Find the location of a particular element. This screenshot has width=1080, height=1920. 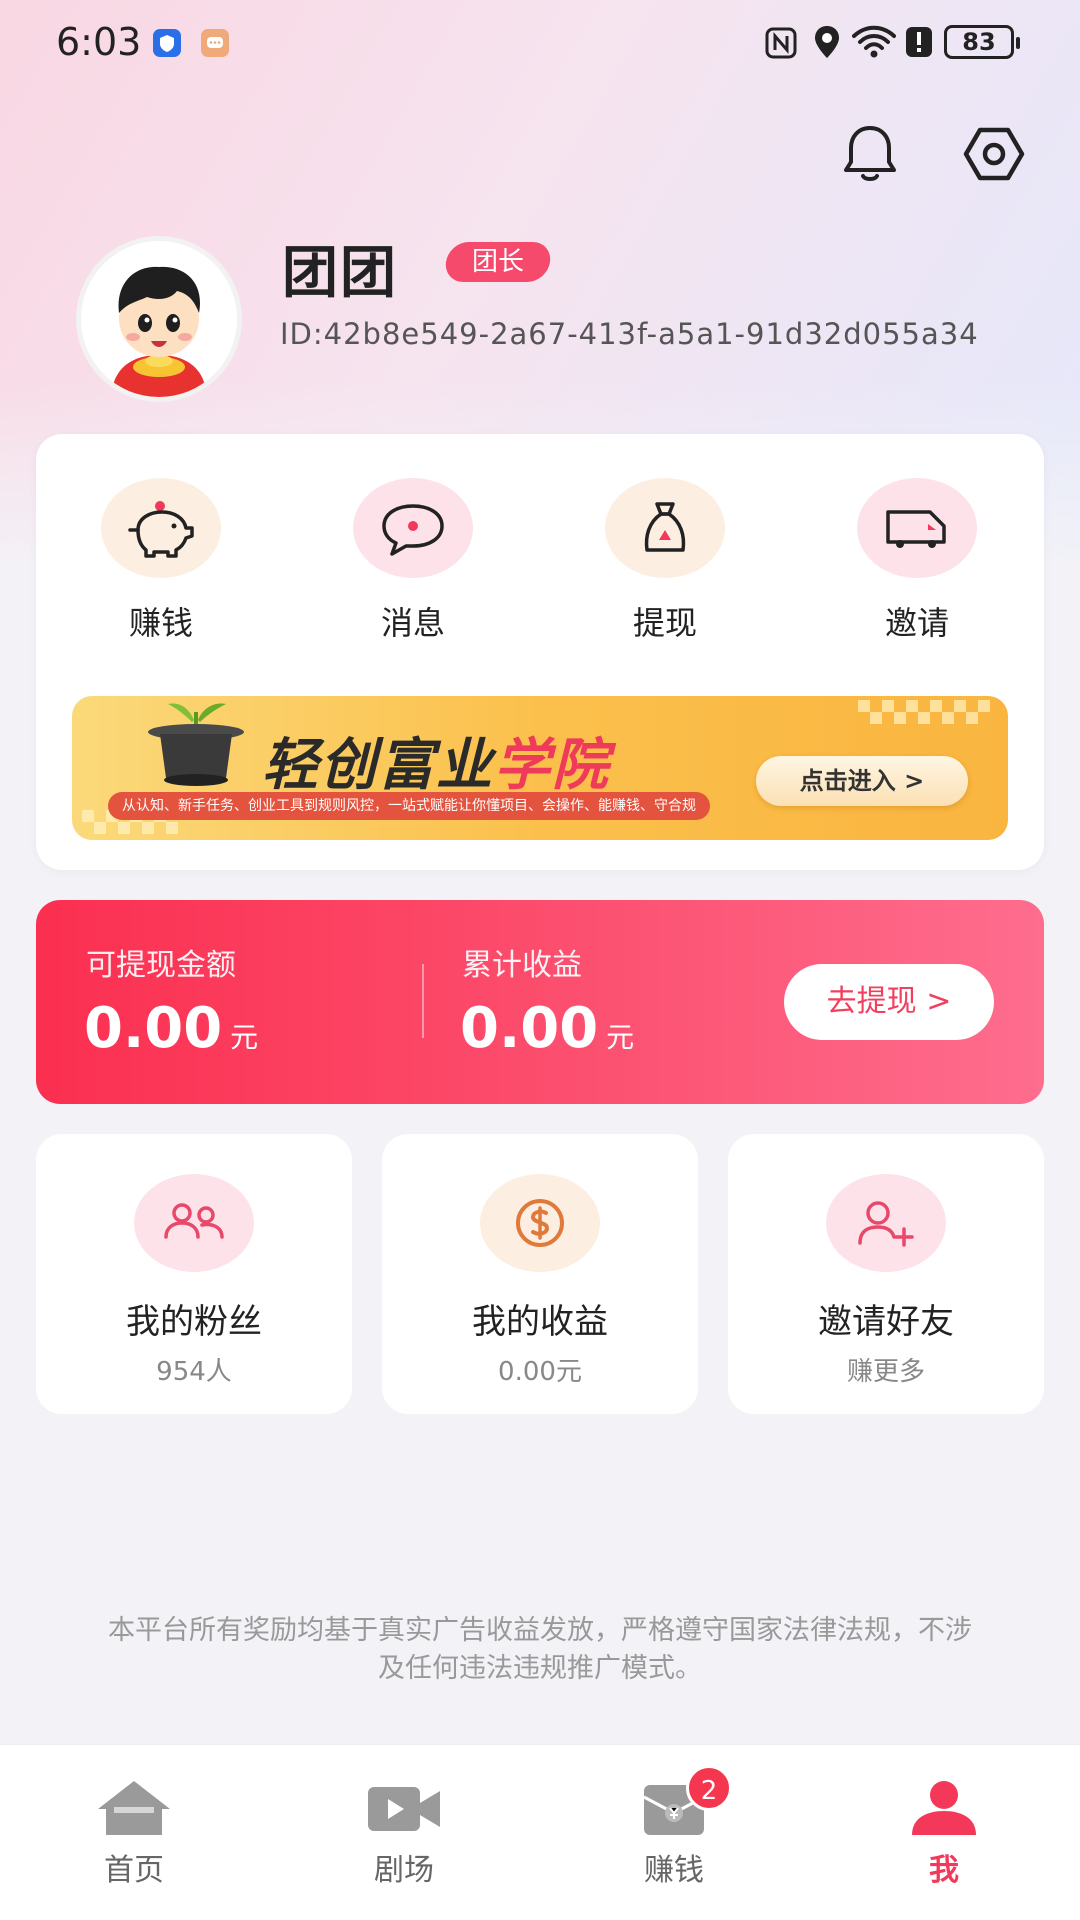

bottom-tab-bar: 首页 剧场 2 赚钱 我 is located at coordinates (540, 1832).